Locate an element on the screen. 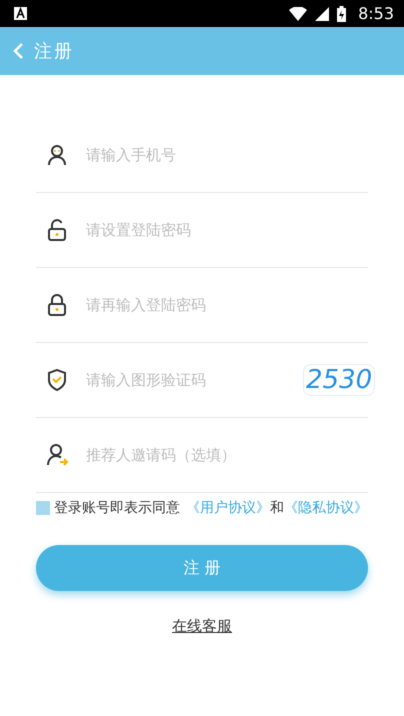 This screenshot has height=716, width=404. input-field: 请再输入登陆密码 is located at coordinates (226, 305).